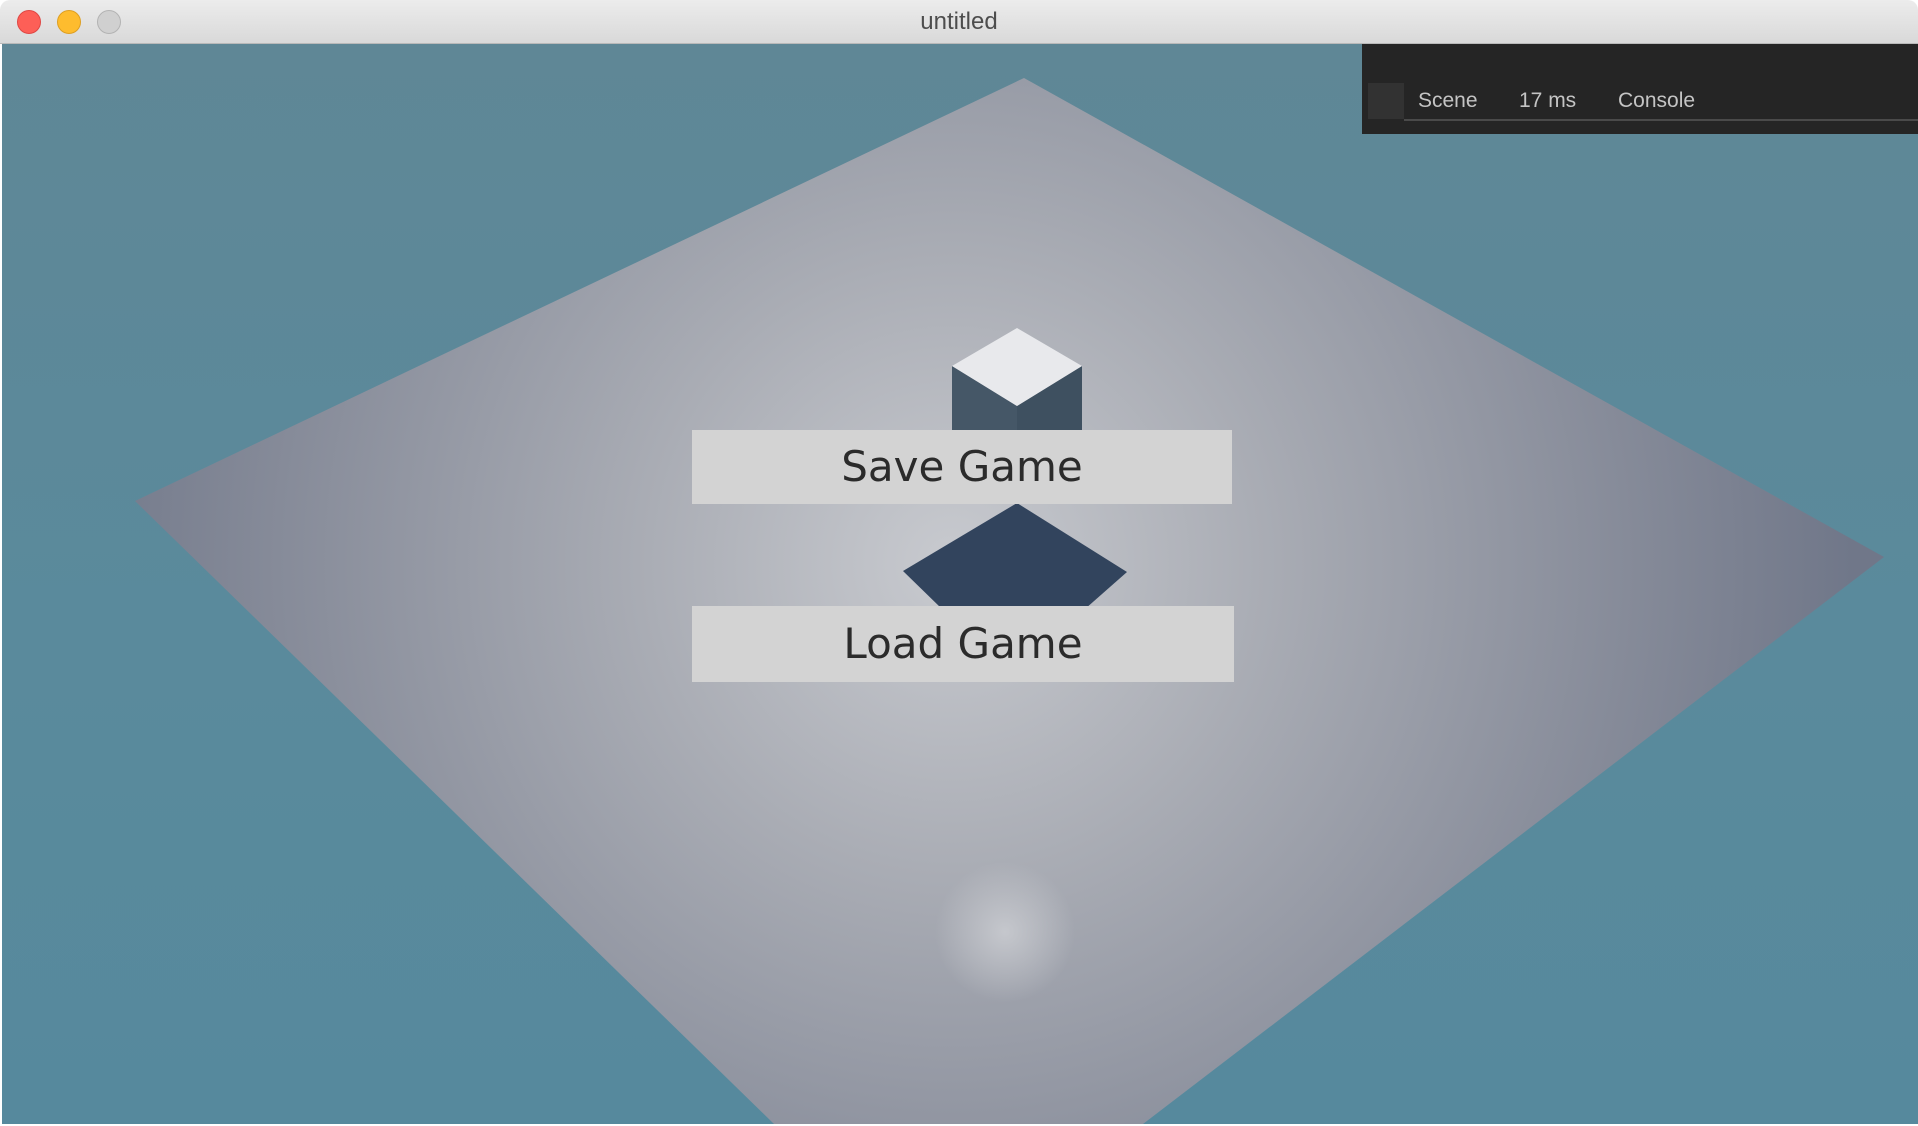 Image resolution: width=1918 pixels, height=1126 pixels. I want to click on light-spot, so click(1005, 932).